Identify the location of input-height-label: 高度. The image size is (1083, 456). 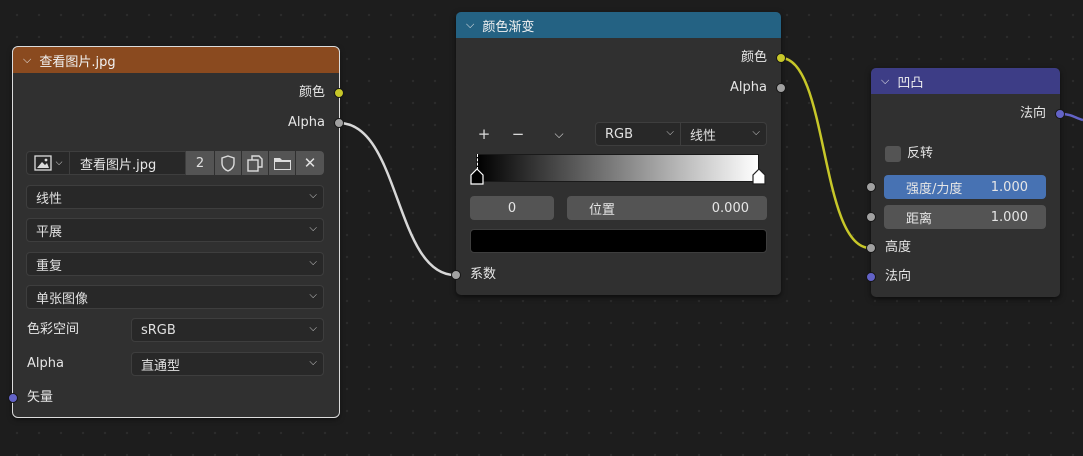
(898, 247).